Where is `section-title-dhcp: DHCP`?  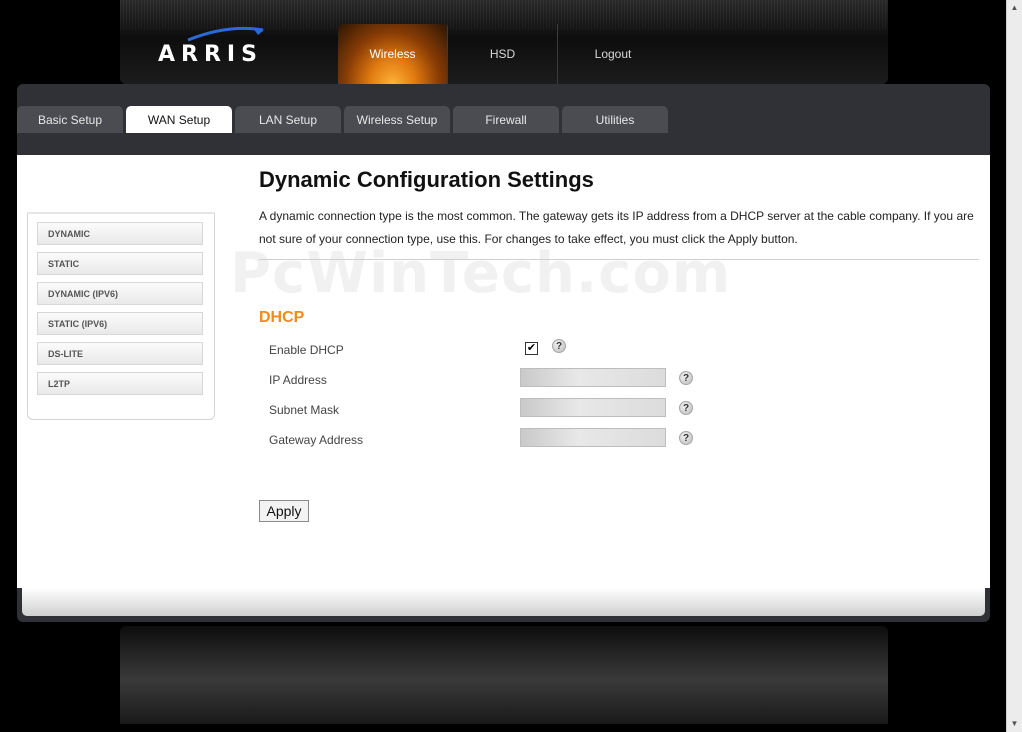
section-title-dhcp: DHCP is located at coordinates (282, 317).